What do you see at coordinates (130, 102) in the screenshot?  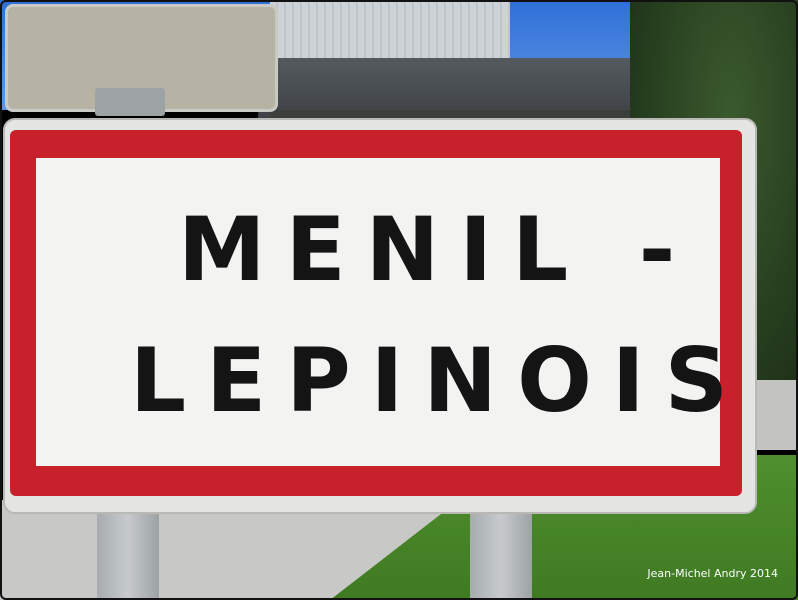 I see `sign-bracket` at bounding box center [130, 102].